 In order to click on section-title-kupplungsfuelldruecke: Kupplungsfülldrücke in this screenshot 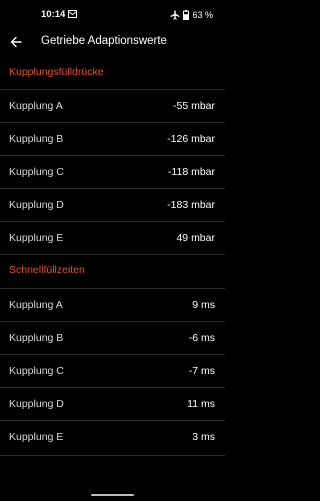, I will do `click(56, 72)`.